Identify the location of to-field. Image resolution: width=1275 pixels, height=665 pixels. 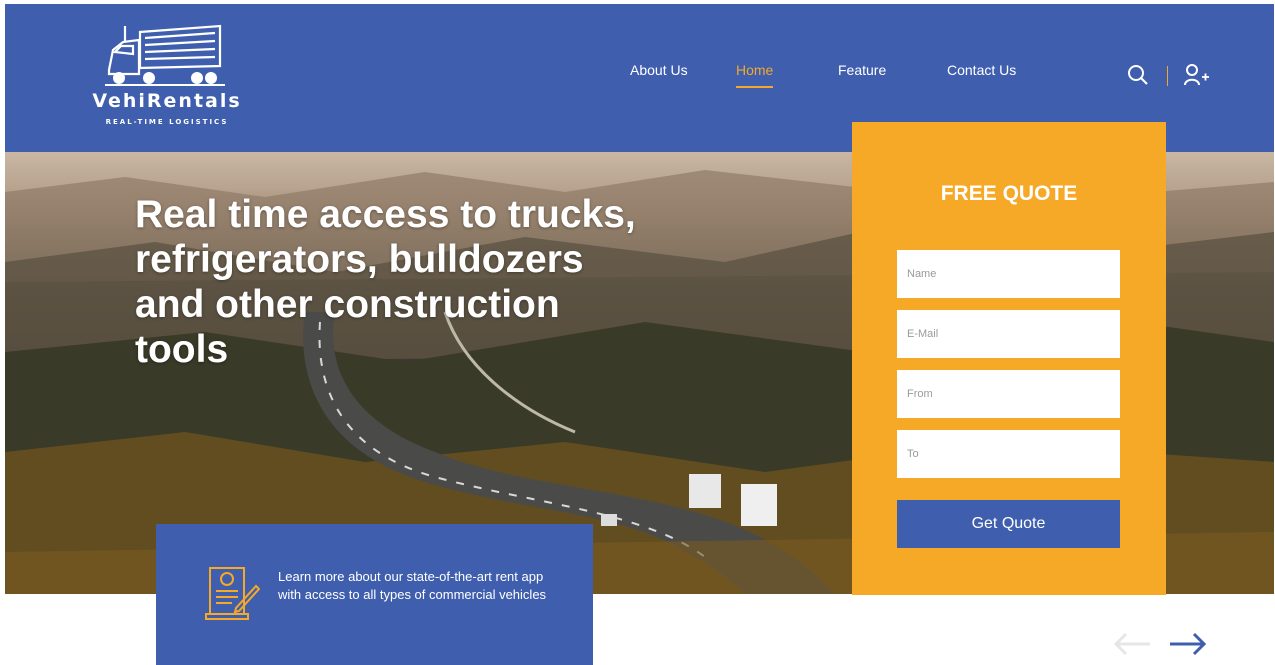
(1008, 454).